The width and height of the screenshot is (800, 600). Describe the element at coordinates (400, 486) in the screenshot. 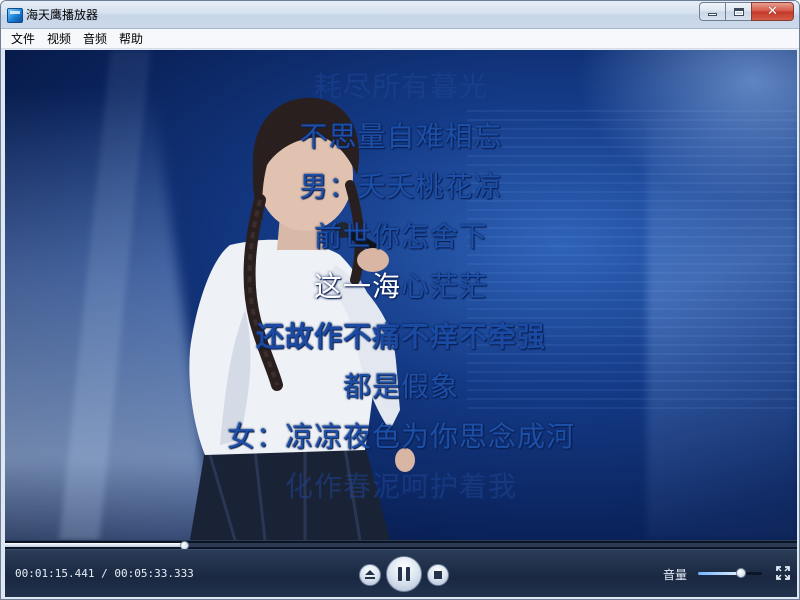

I see `lyric-line: 化作春泥呵护着我` at that location.